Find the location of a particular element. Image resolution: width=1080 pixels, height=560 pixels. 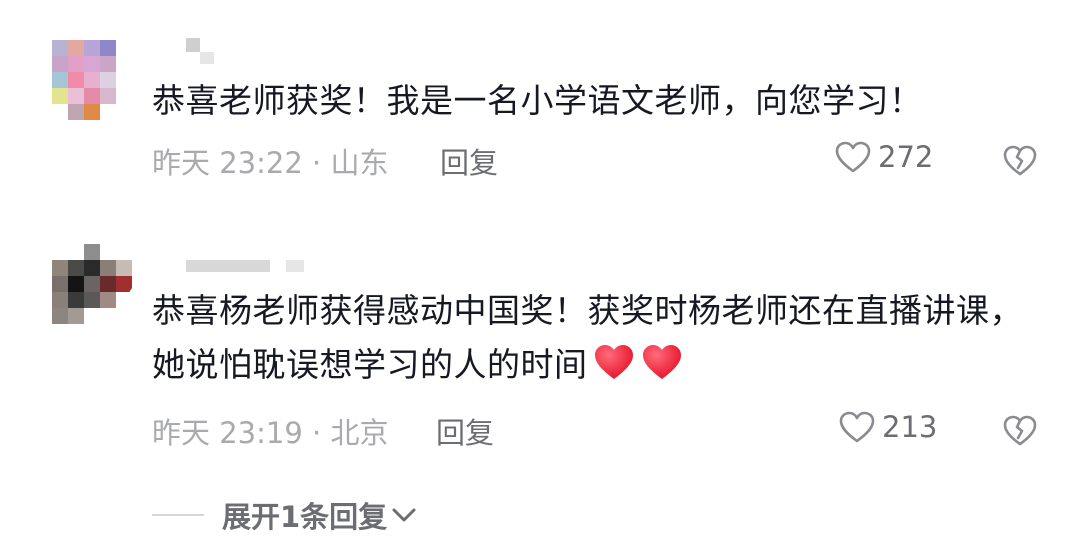

like-button: 213 is located at coordinates (887, 427).